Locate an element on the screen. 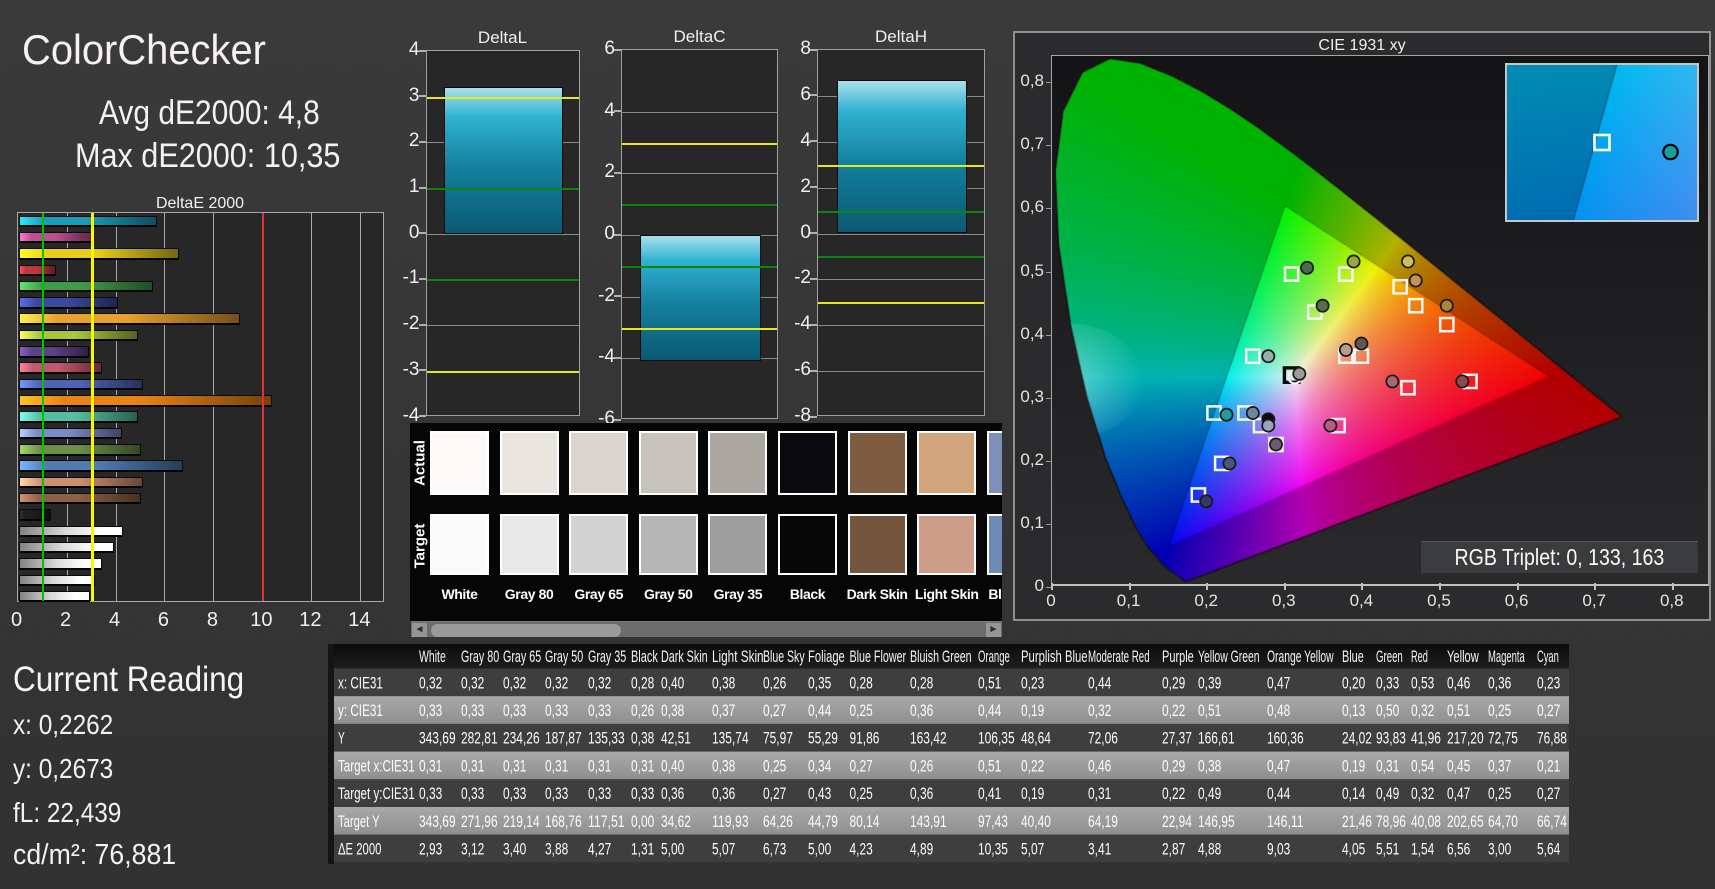 The height and width of the screenshot is (889, 1715). svg-text: Gray 50 is located at coordinates (564, 657).